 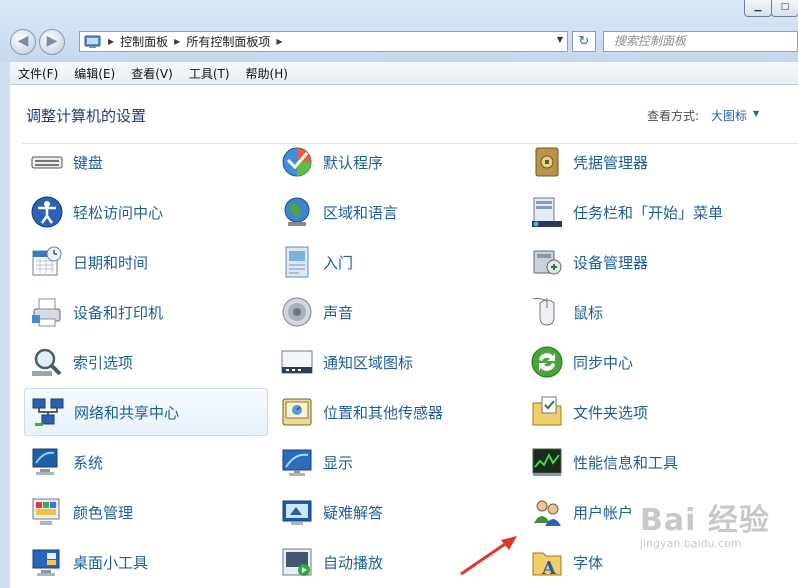 What do you see at coordinates (396, 162) in the screenshot?
I see `control-panel-item: 默认程序` at bounding box center [396, 162].